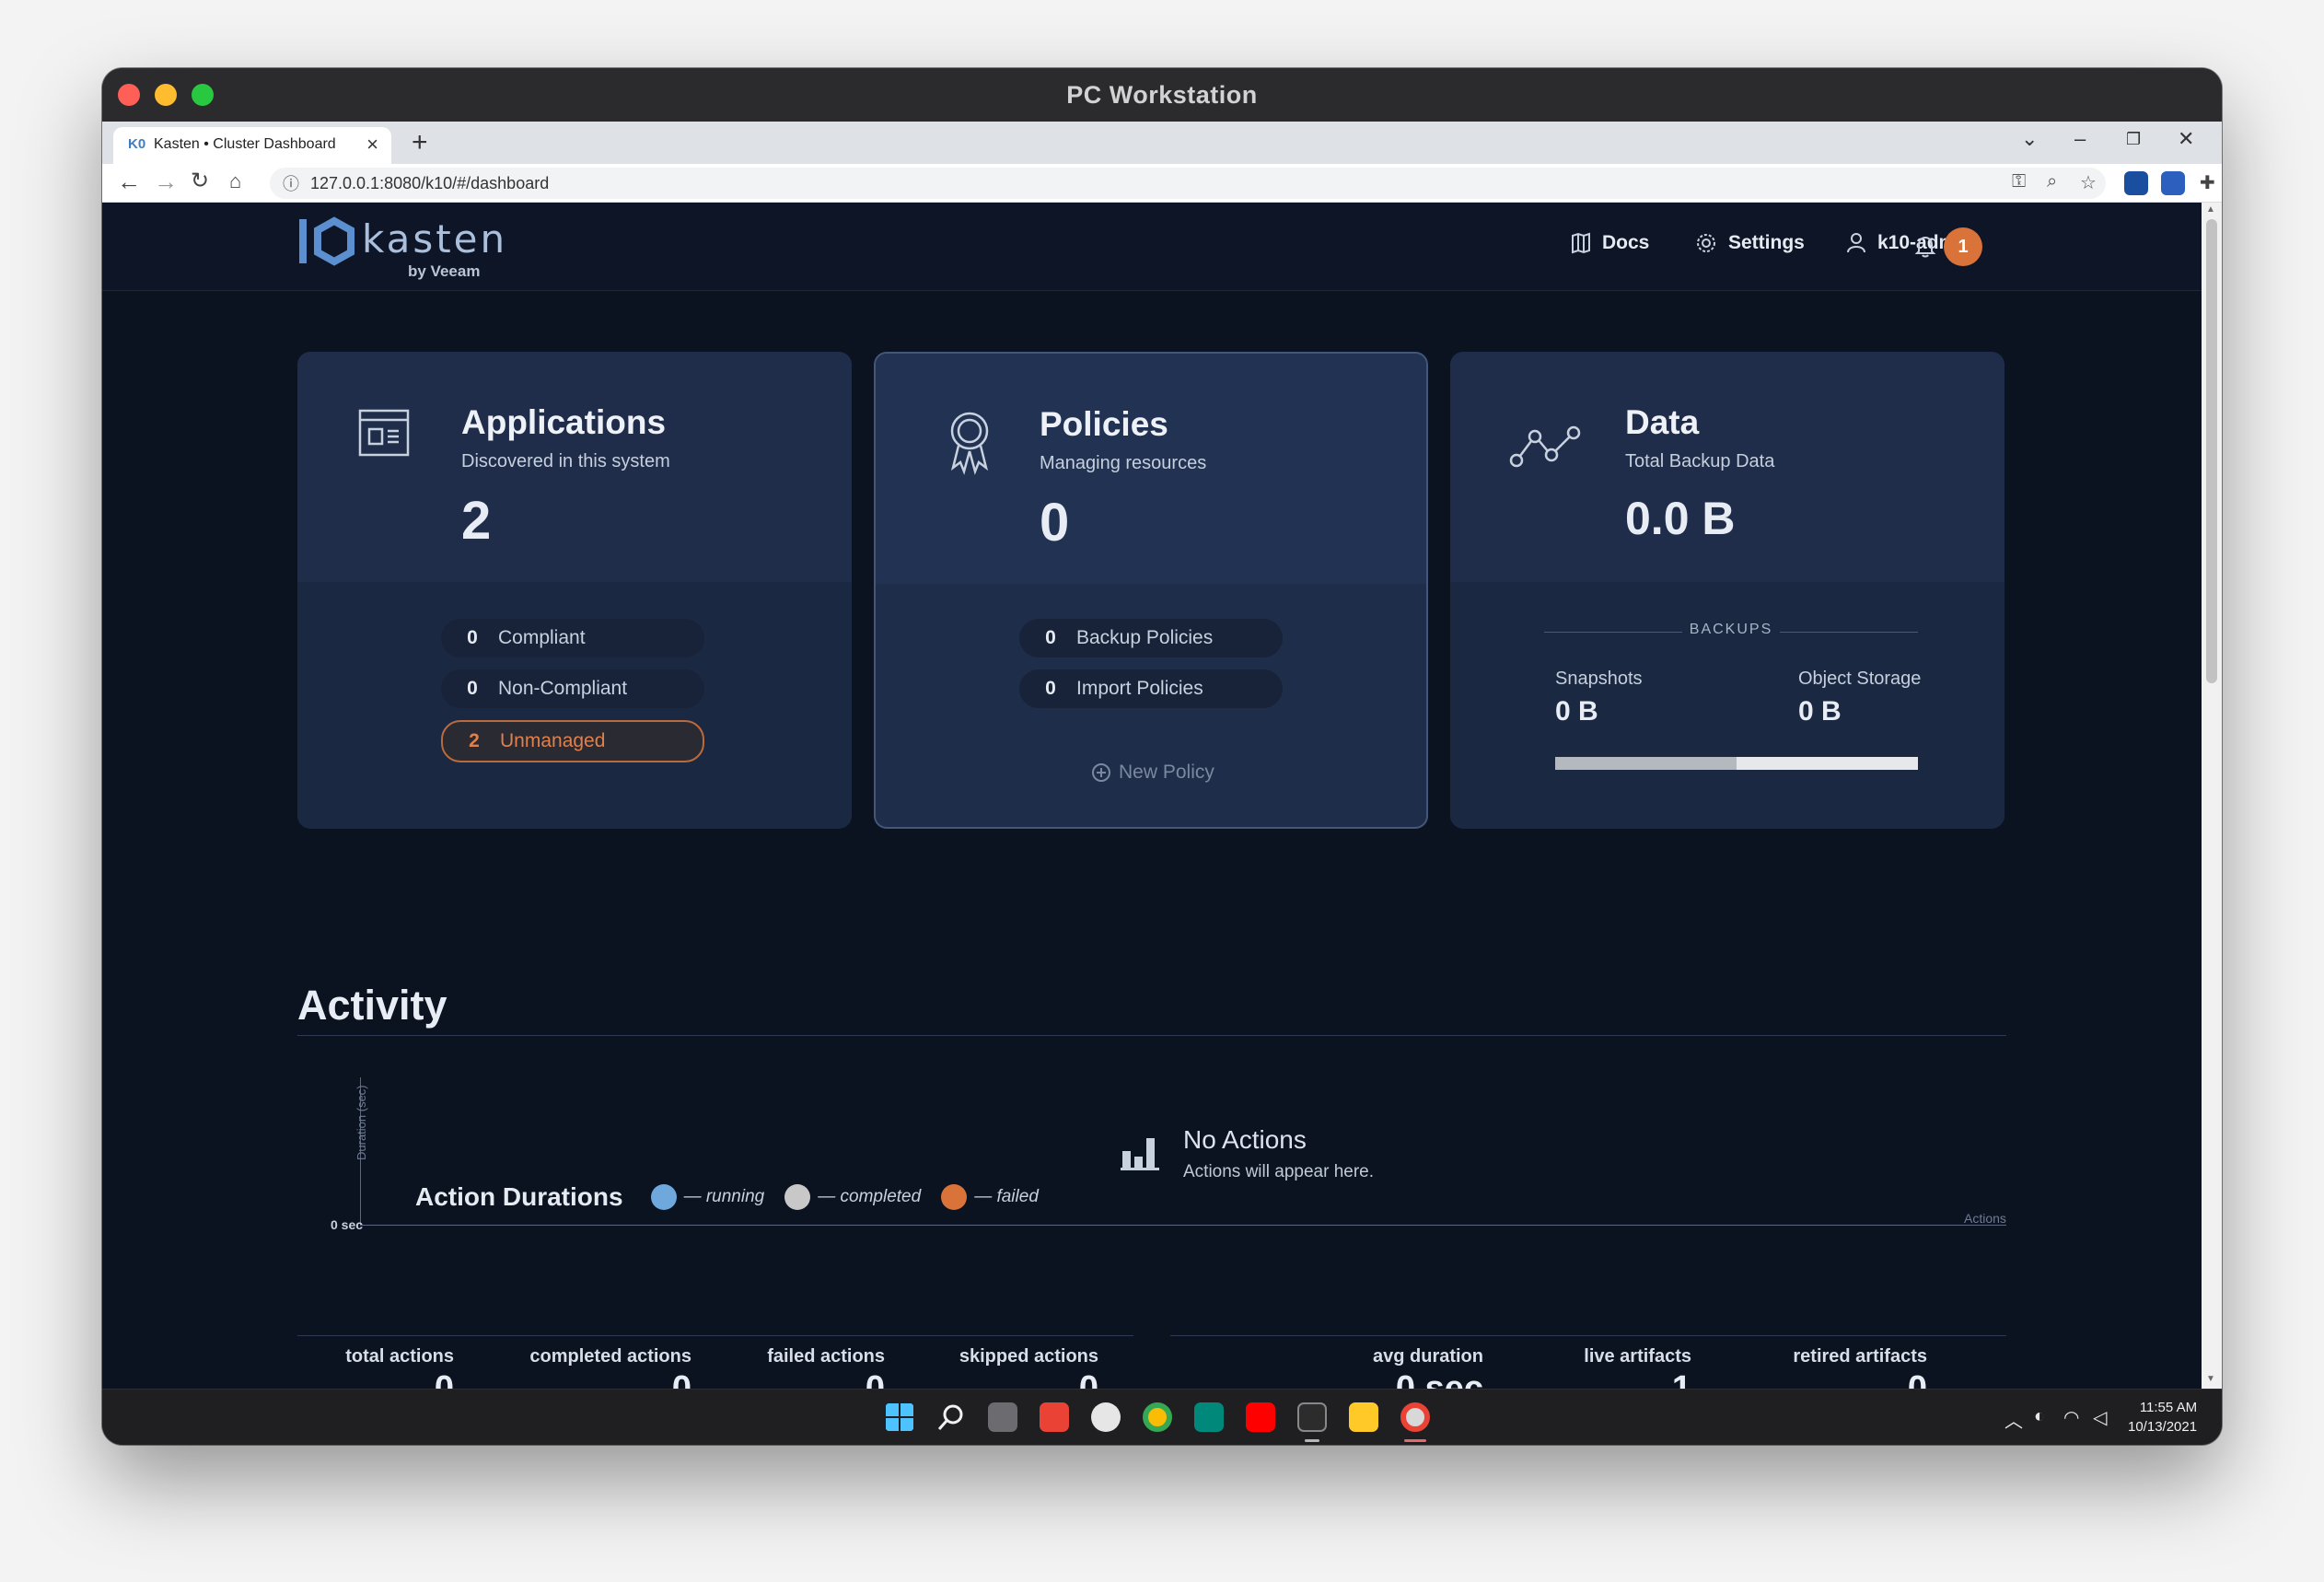 This screenshot has height=1582, width=2324. I want to click on avg-duration-label: avg duration, so click(1427, 1356).